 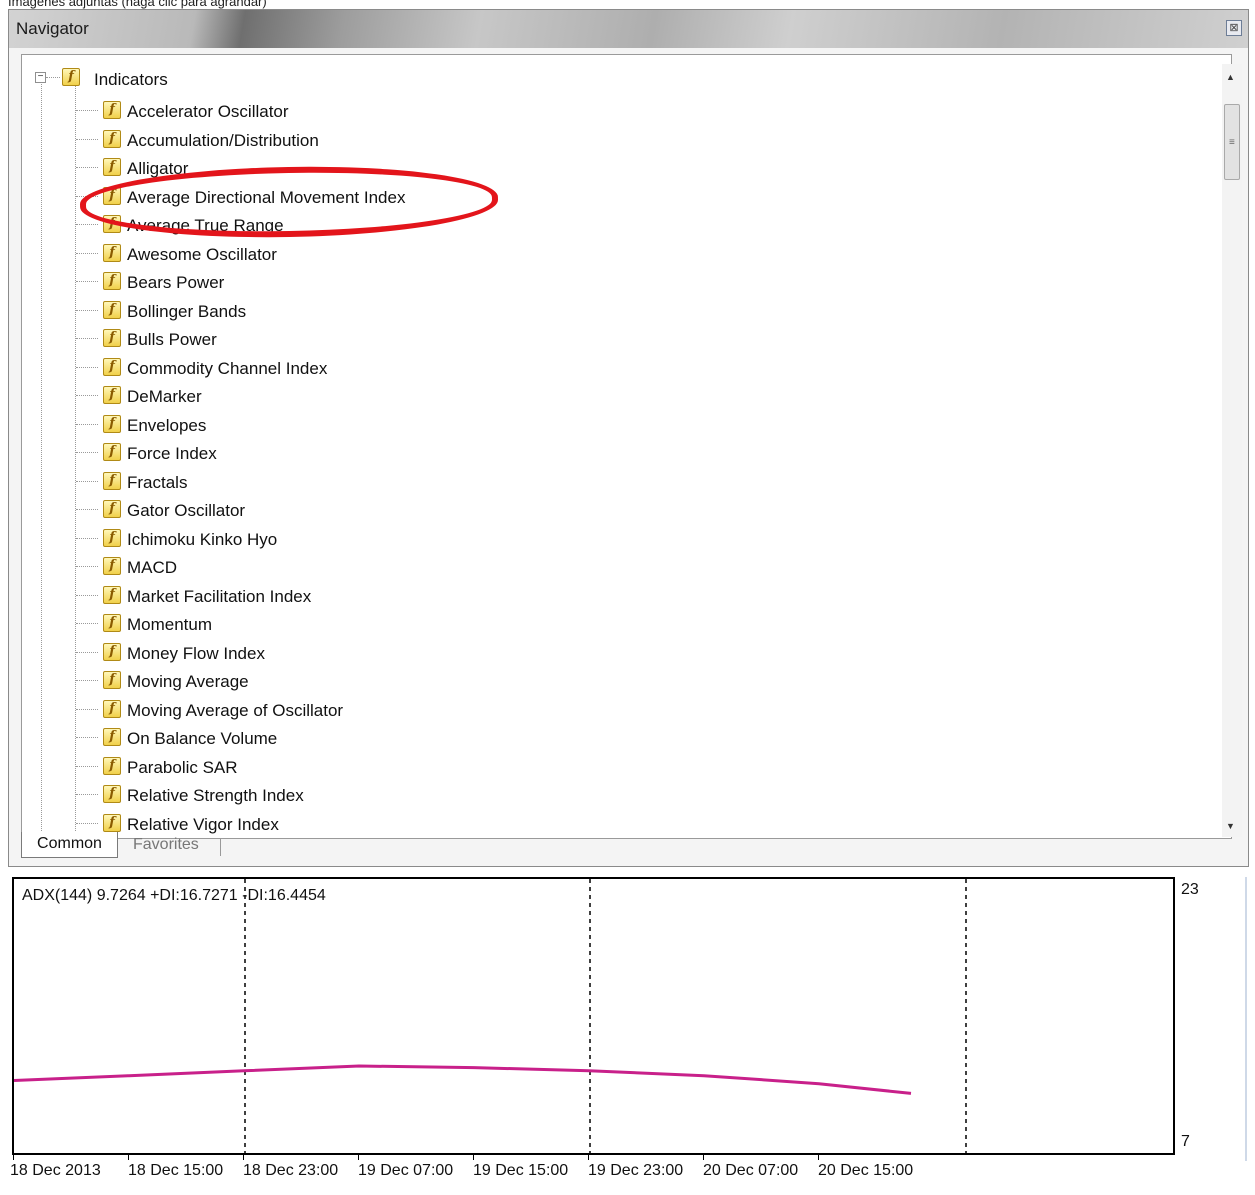 I want to click on tree-item-label: Momentum, so click(x=170, y=624).